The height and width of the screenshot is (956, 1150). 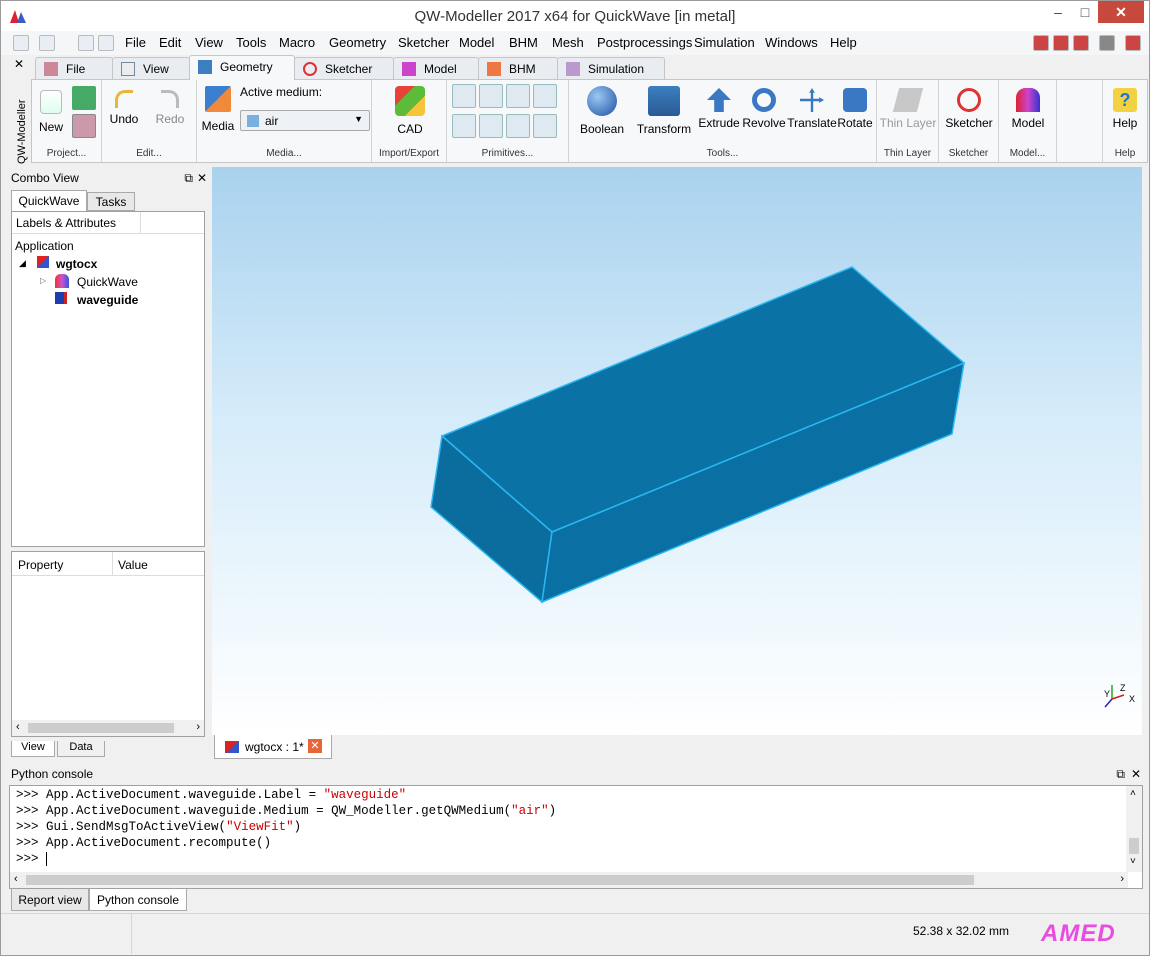 What do you see at coordinates (344, 68) in the screenshot?
I see `tab-sketcher: Sketcher` at bounding box center [344, 68].